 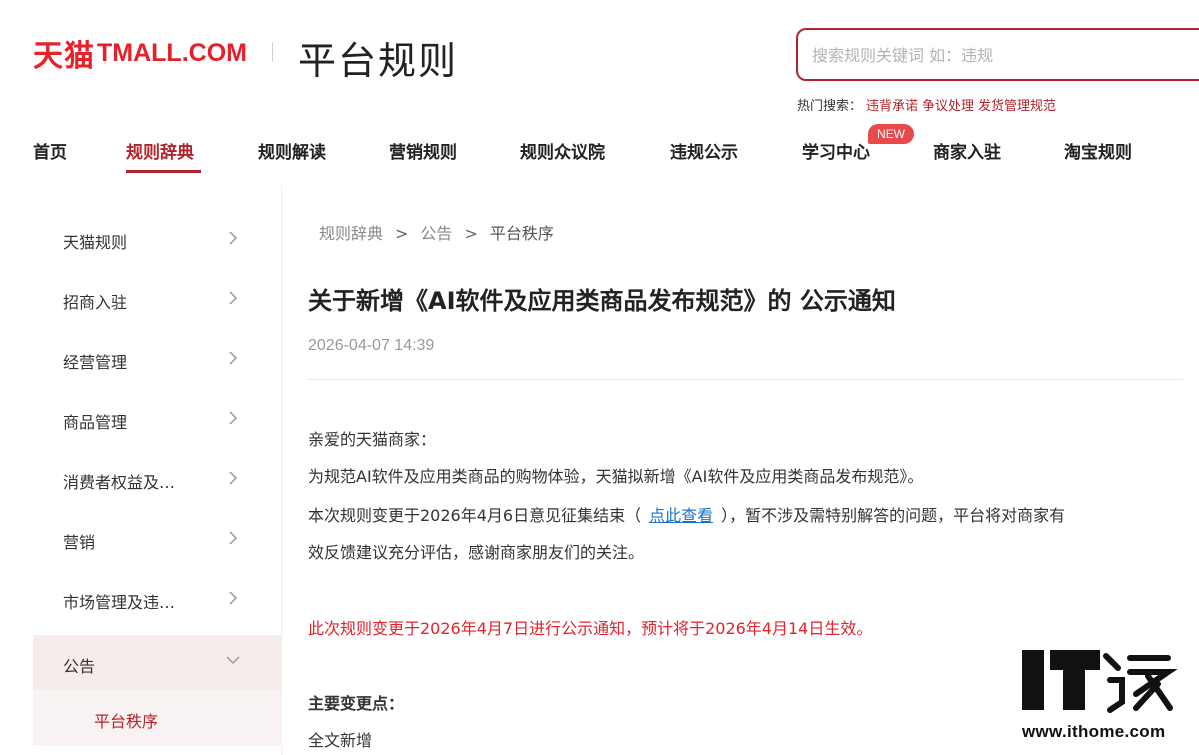 I want to click on ithome-watermark: www.ithome.com, so click(x=1102, y=696).